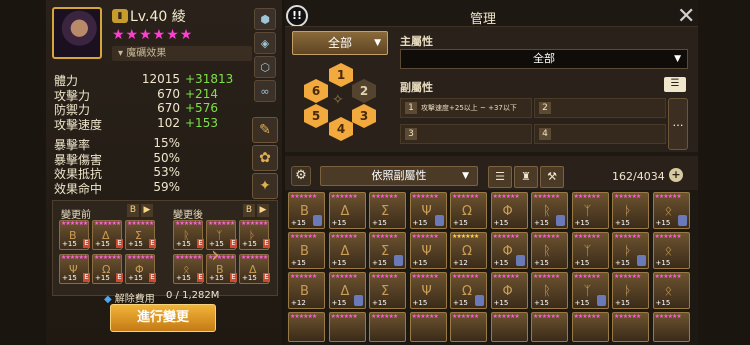 The height and width of the screenshot is (345, 750). Describe the element at coordinates (182, 53) in the screenshot. I see `effect-tab: ▾ 魔礪效果` at that location.